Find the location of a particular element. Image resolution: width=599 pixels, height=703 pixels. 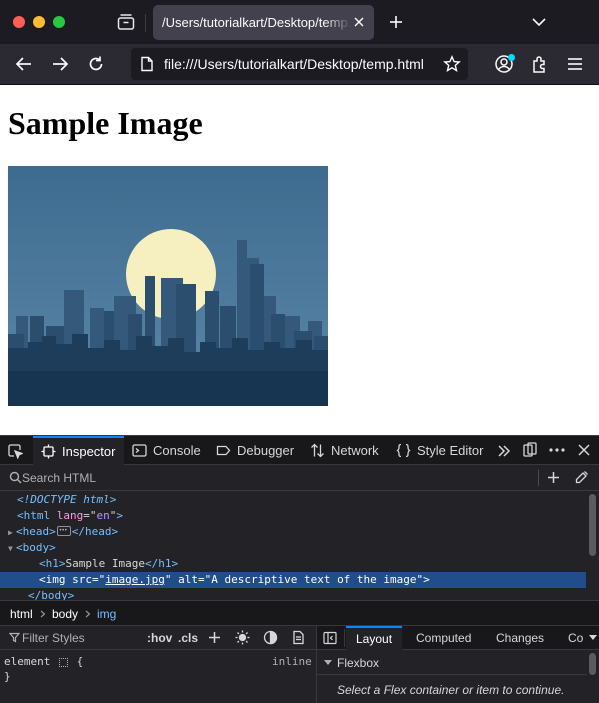

body-tag-name: body is located at coordinates (36, 547).